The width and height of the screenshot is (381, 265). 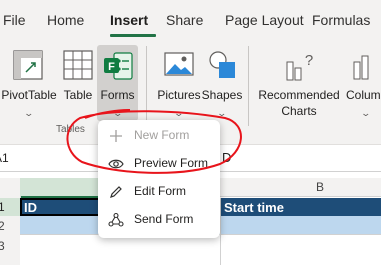 I want to click on row-header-1: 1, so click(x=11, y=207).